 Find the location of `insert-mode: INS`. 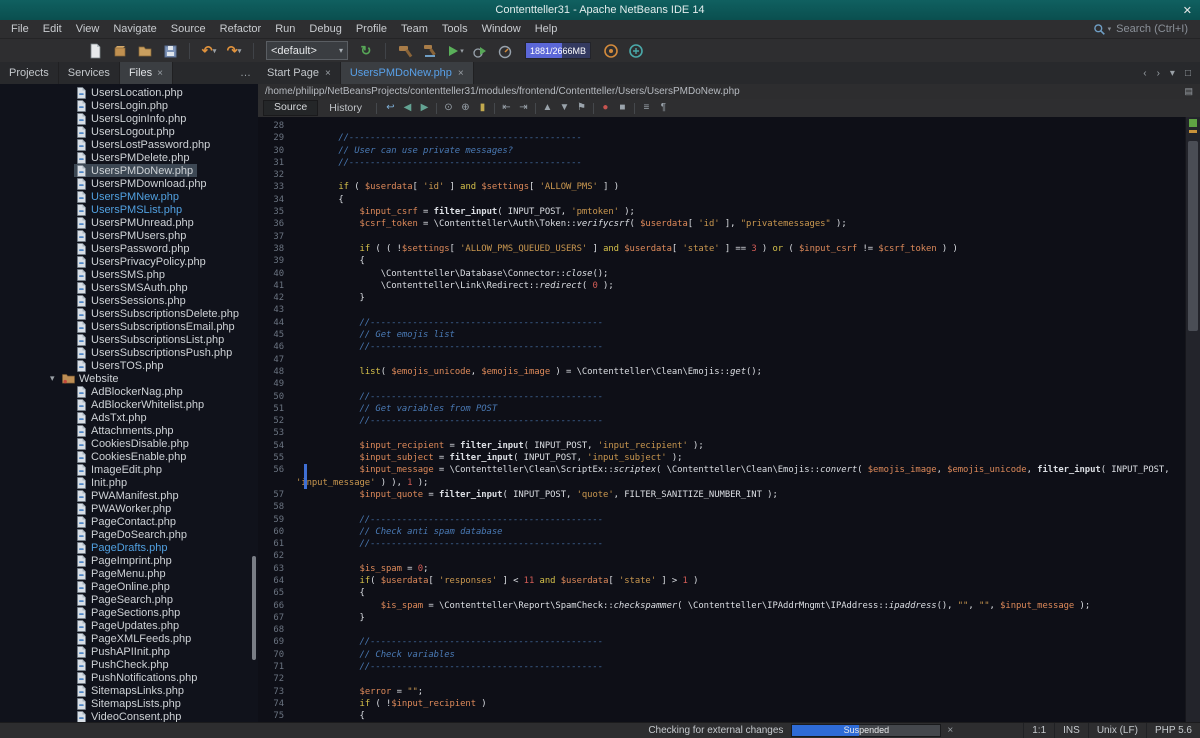

insert-mode: INS is located at coordinates (1071, 730).